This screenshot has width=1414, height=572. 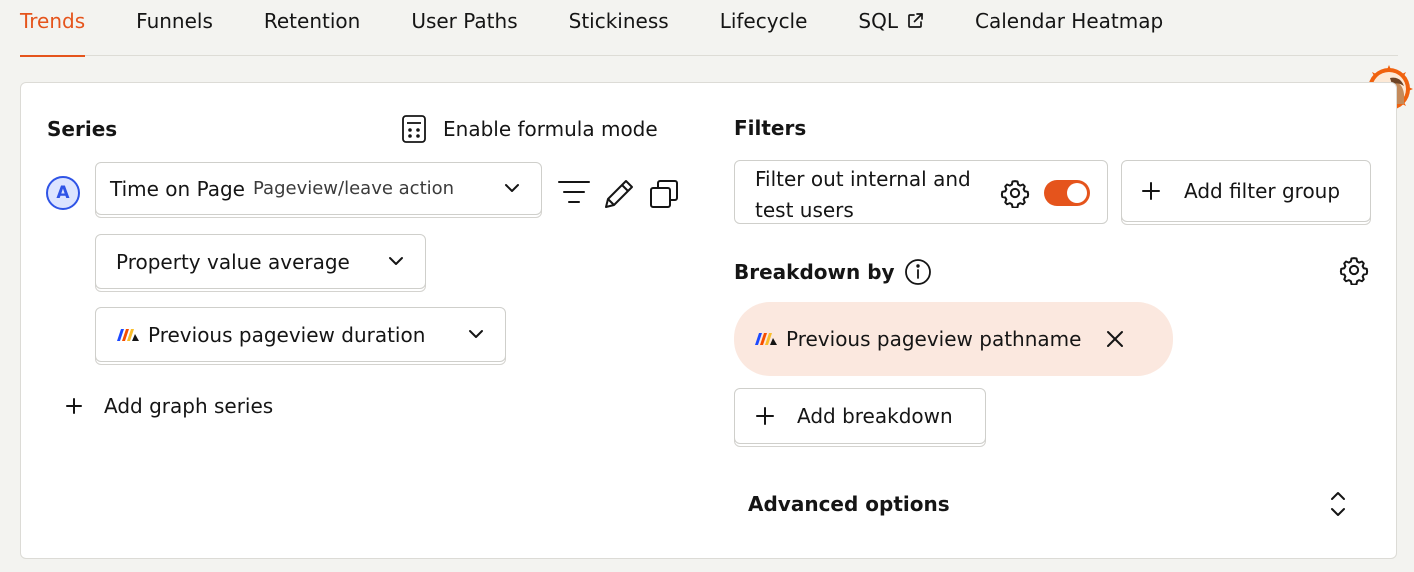 I want to click on tab-label: Lifecycle, so click(x=763, y=21).